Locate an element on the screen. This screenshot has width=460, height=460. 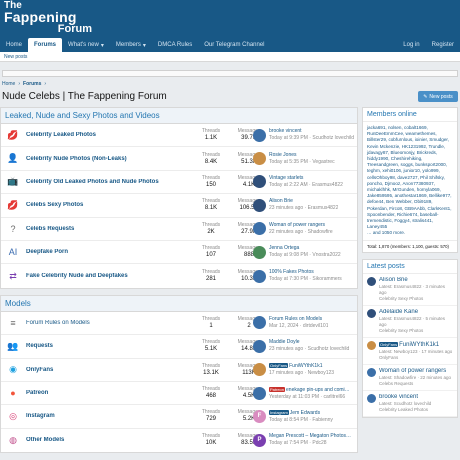
members-online-more: … and 1050 more. is located at coordinates (410, 233).